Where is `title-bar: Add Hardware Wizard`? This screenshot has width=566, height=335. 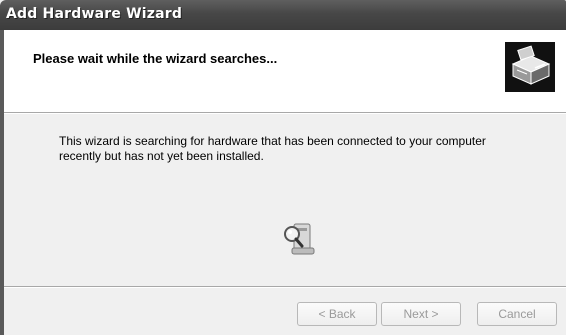
title-bar: Add Hardware Wizard is located at coordinates (283, 15).